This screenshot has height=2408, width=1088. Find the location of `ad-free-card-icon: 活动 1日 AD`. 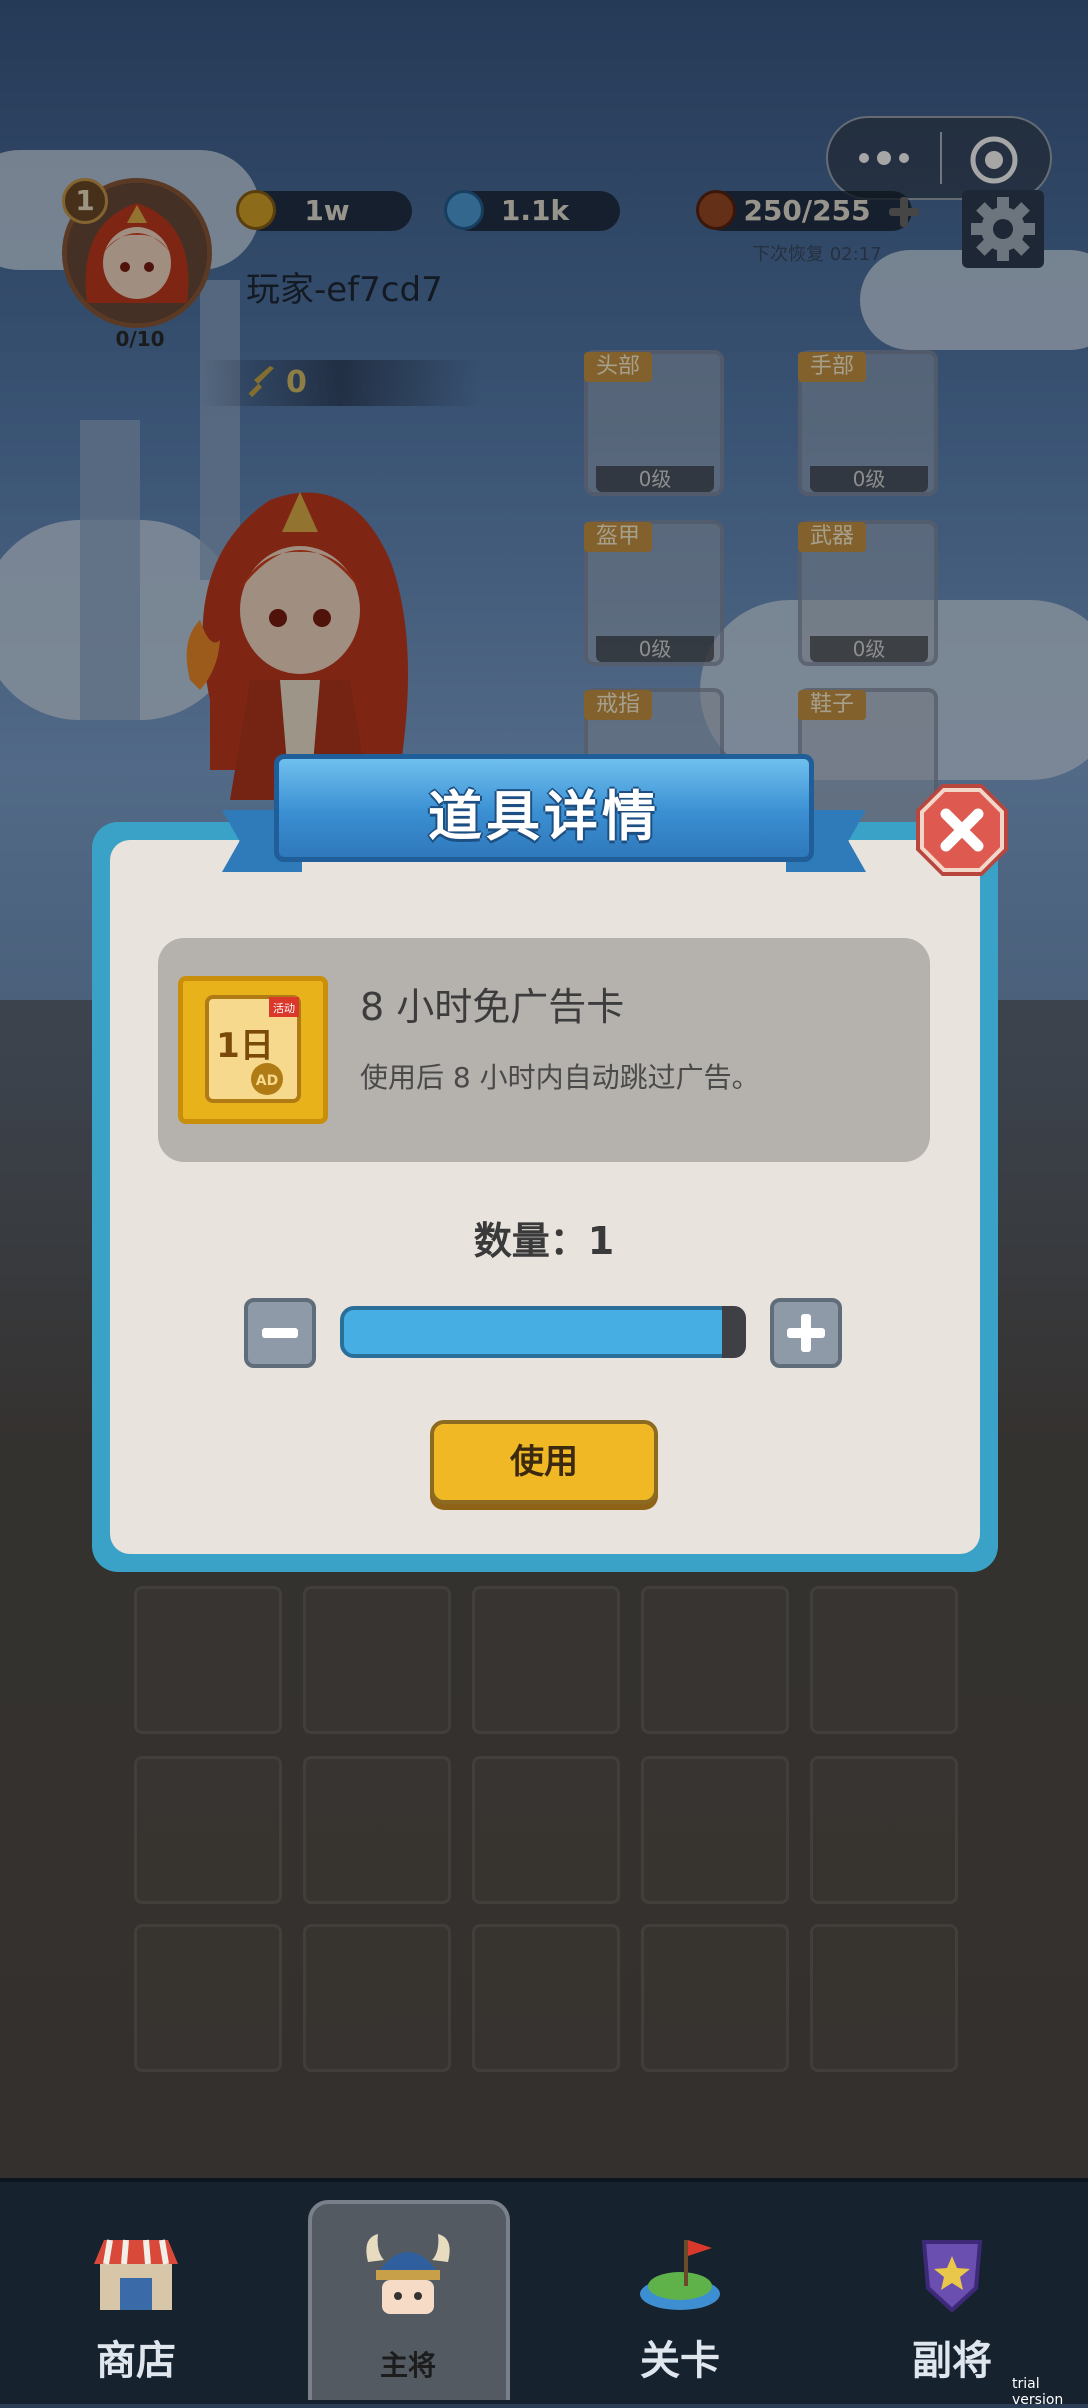

ad-free-card-icon: 活动 1日 AD is located at coordinates (253, 1050).